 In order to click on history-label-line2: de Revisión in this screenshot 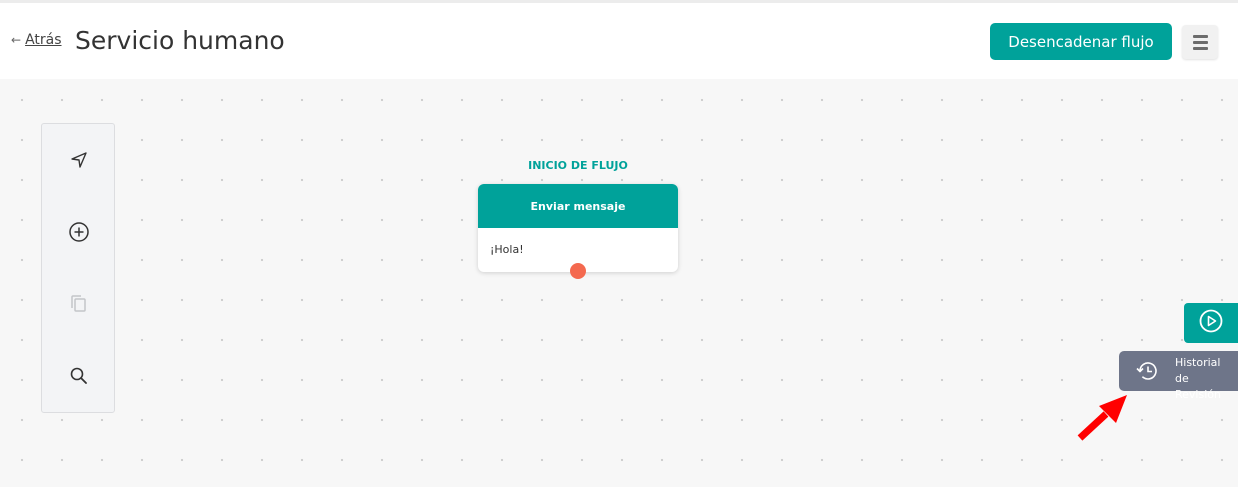, I will do `click(1198, 386)`.